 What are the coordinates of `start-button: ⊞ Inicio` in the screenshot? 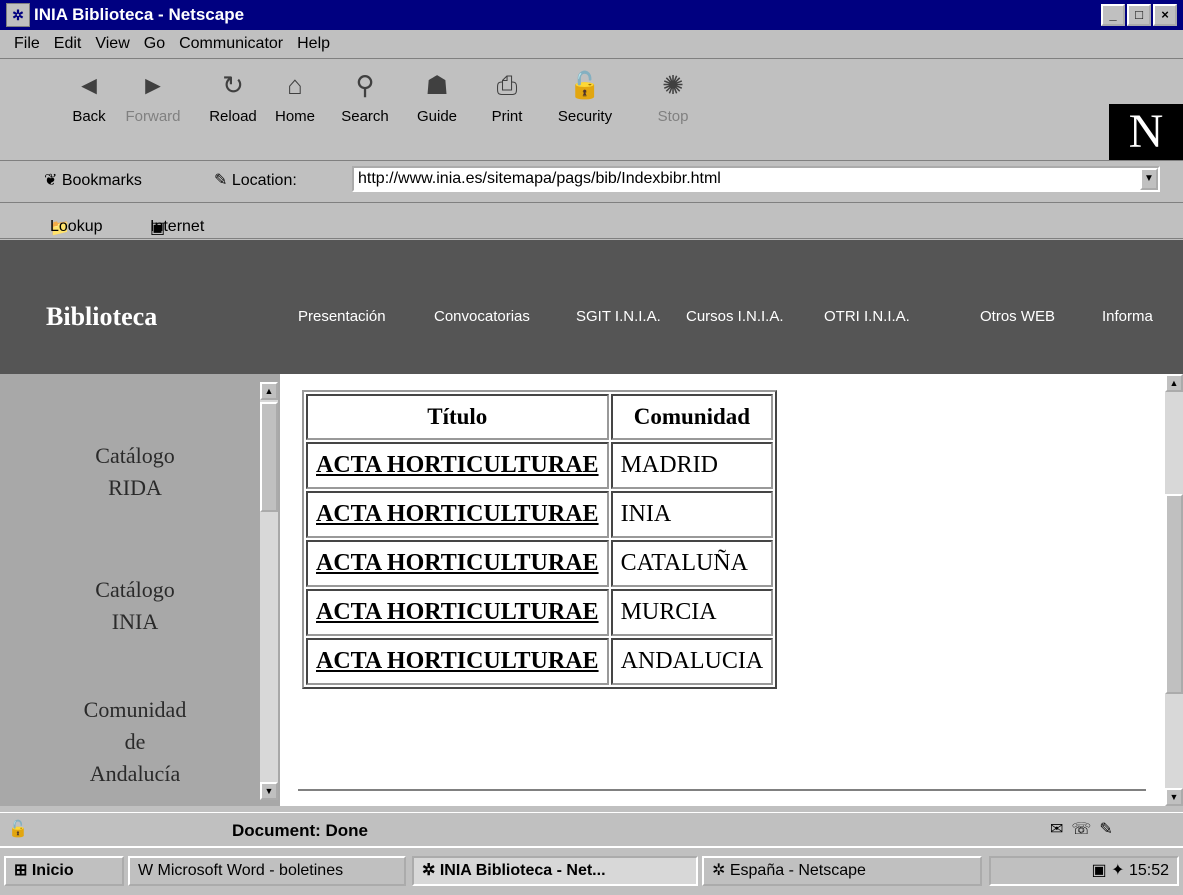 It's located at (64, 871).